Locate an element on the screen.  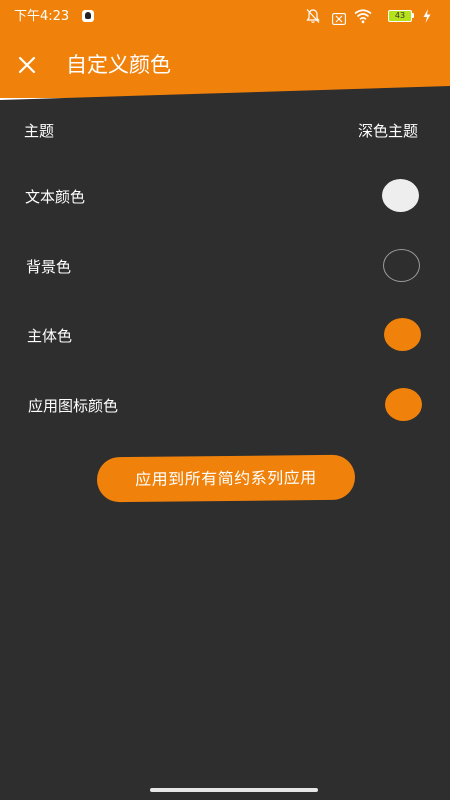
status-bar: 下午4:23 43 is located at coordinates (225, 17).